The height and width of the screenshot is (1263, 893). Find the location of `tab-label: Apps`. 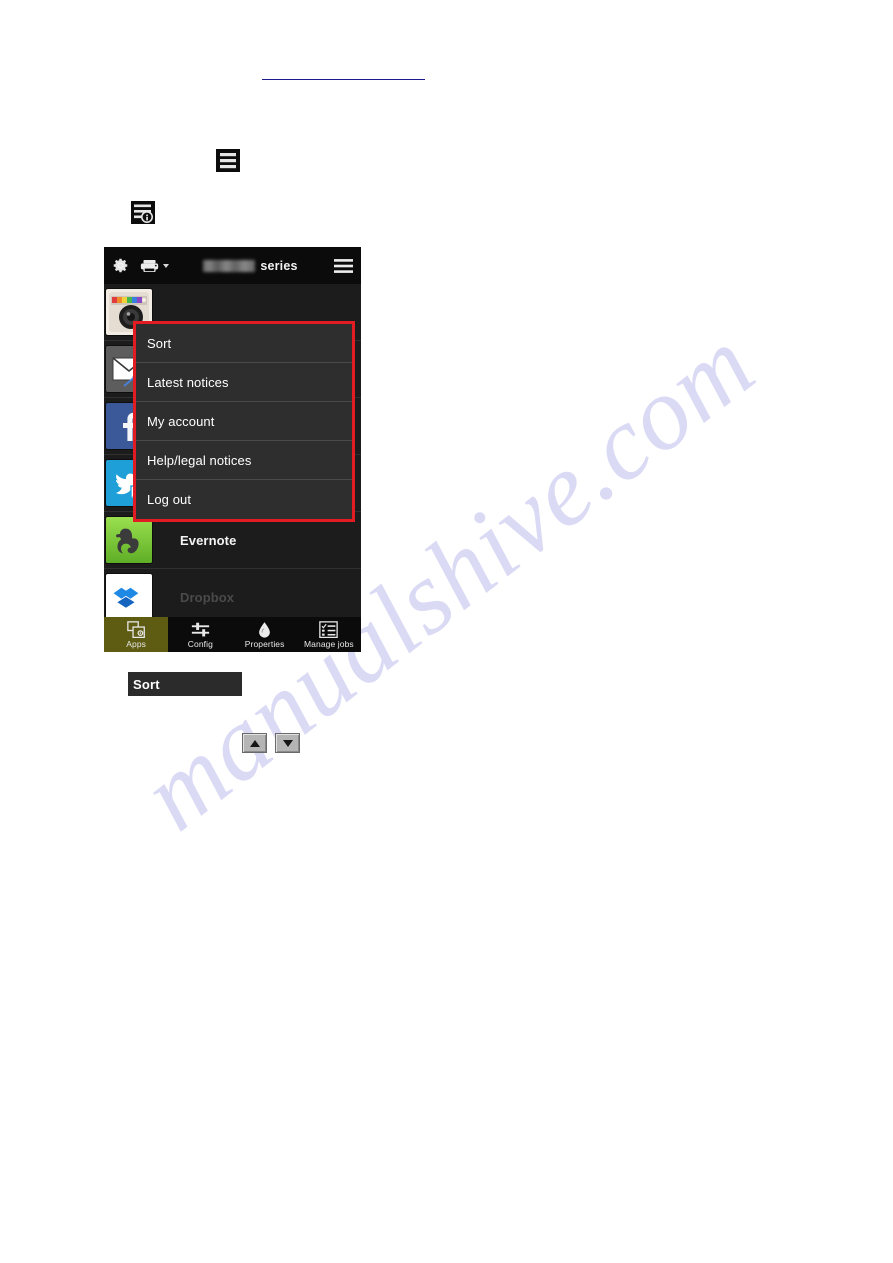

tab-label: Apps is located at coordinates (136, 643).